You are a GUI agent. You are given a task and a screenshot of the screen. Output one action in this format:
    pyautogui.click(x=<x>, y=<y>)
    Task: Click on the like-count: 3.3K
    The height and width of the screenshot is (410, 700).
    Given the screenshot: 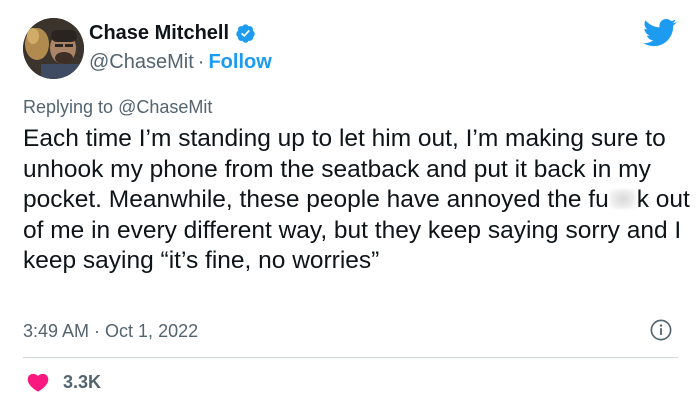 What is the action you would take?
    pyautogui.click(x=82, y=382)
    